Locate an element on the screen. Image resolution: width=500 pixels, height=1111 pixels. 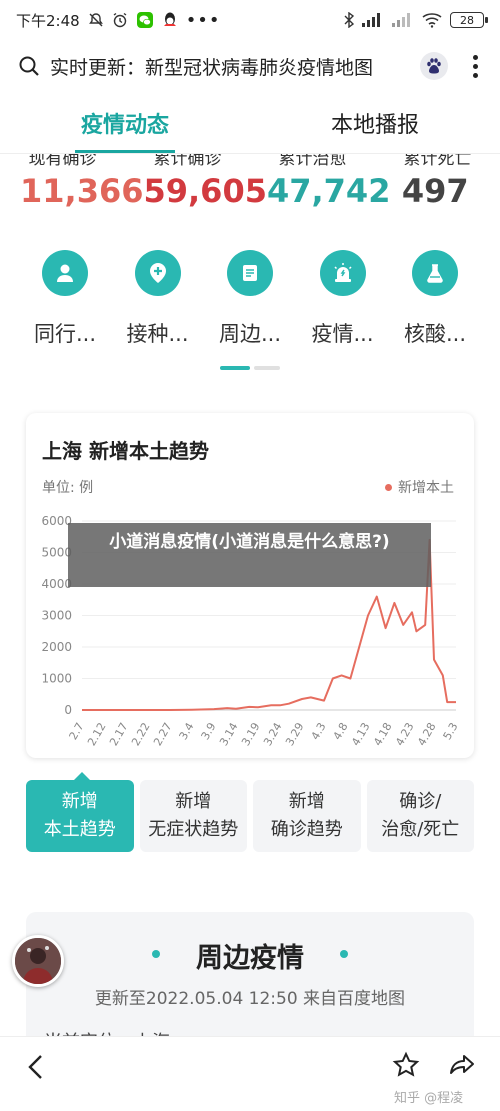
article-title-banner: 小道消息疫情(小道消息是什么意思?) is located at coordinates (249, 555).